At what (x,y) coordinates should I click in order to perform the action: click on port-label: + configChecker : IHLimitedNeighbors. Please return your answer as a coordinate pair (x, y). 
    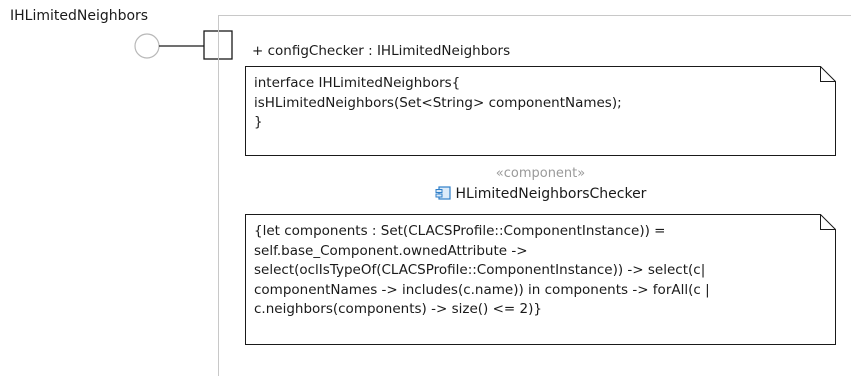
    Looking at the image, I should click on (381, 51).